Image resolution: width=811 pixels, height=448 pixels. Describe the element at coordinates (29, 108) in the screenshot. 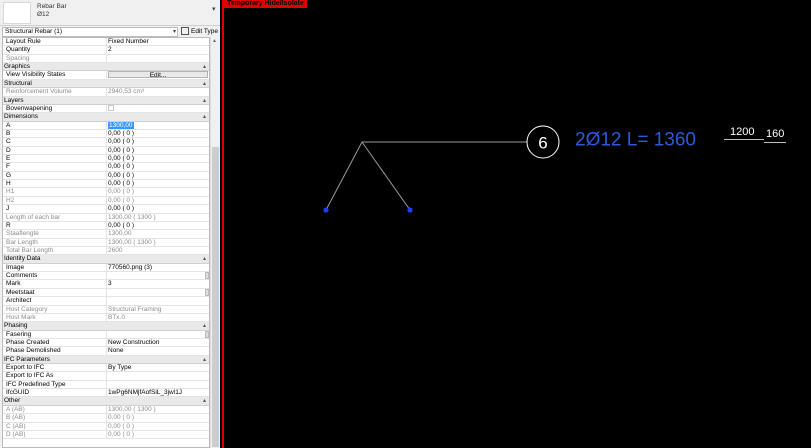

I see `property-name: Bovenwapening` at that location.